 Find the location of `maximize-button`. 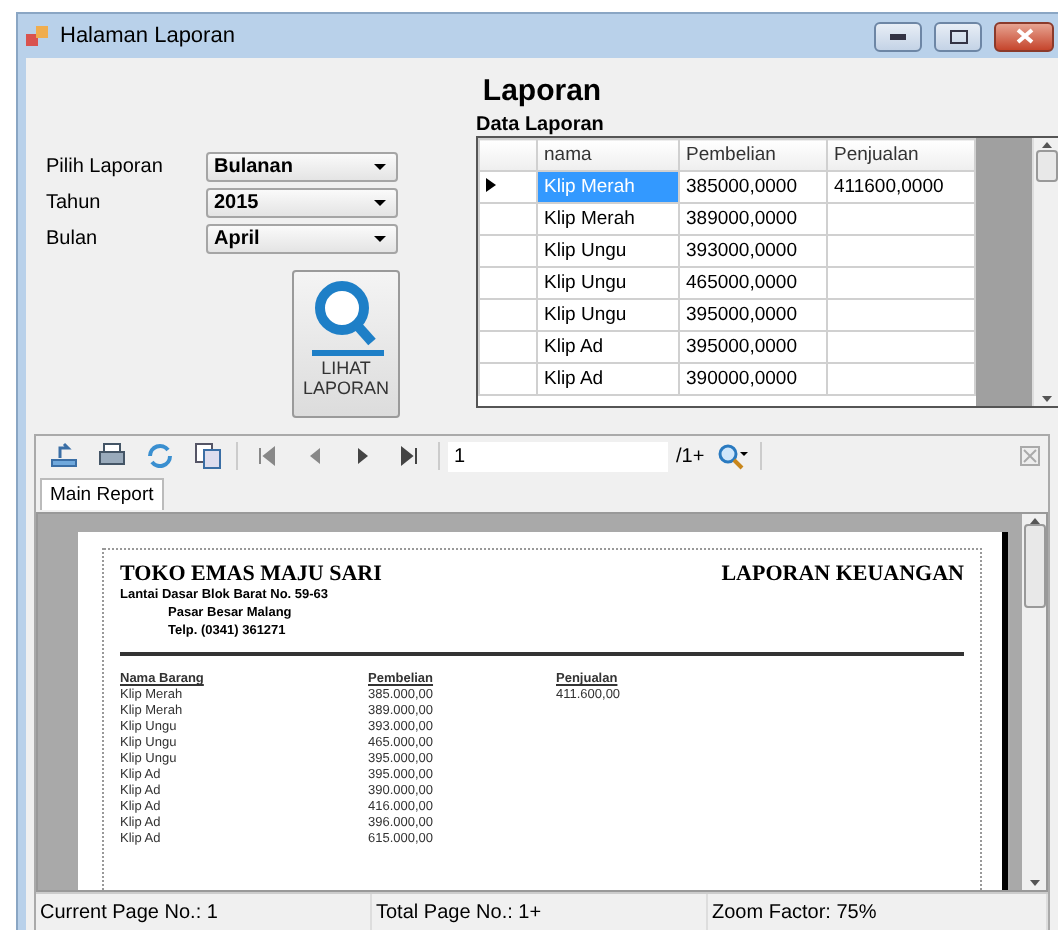

maximize-button is located at coordinates (958, 36).